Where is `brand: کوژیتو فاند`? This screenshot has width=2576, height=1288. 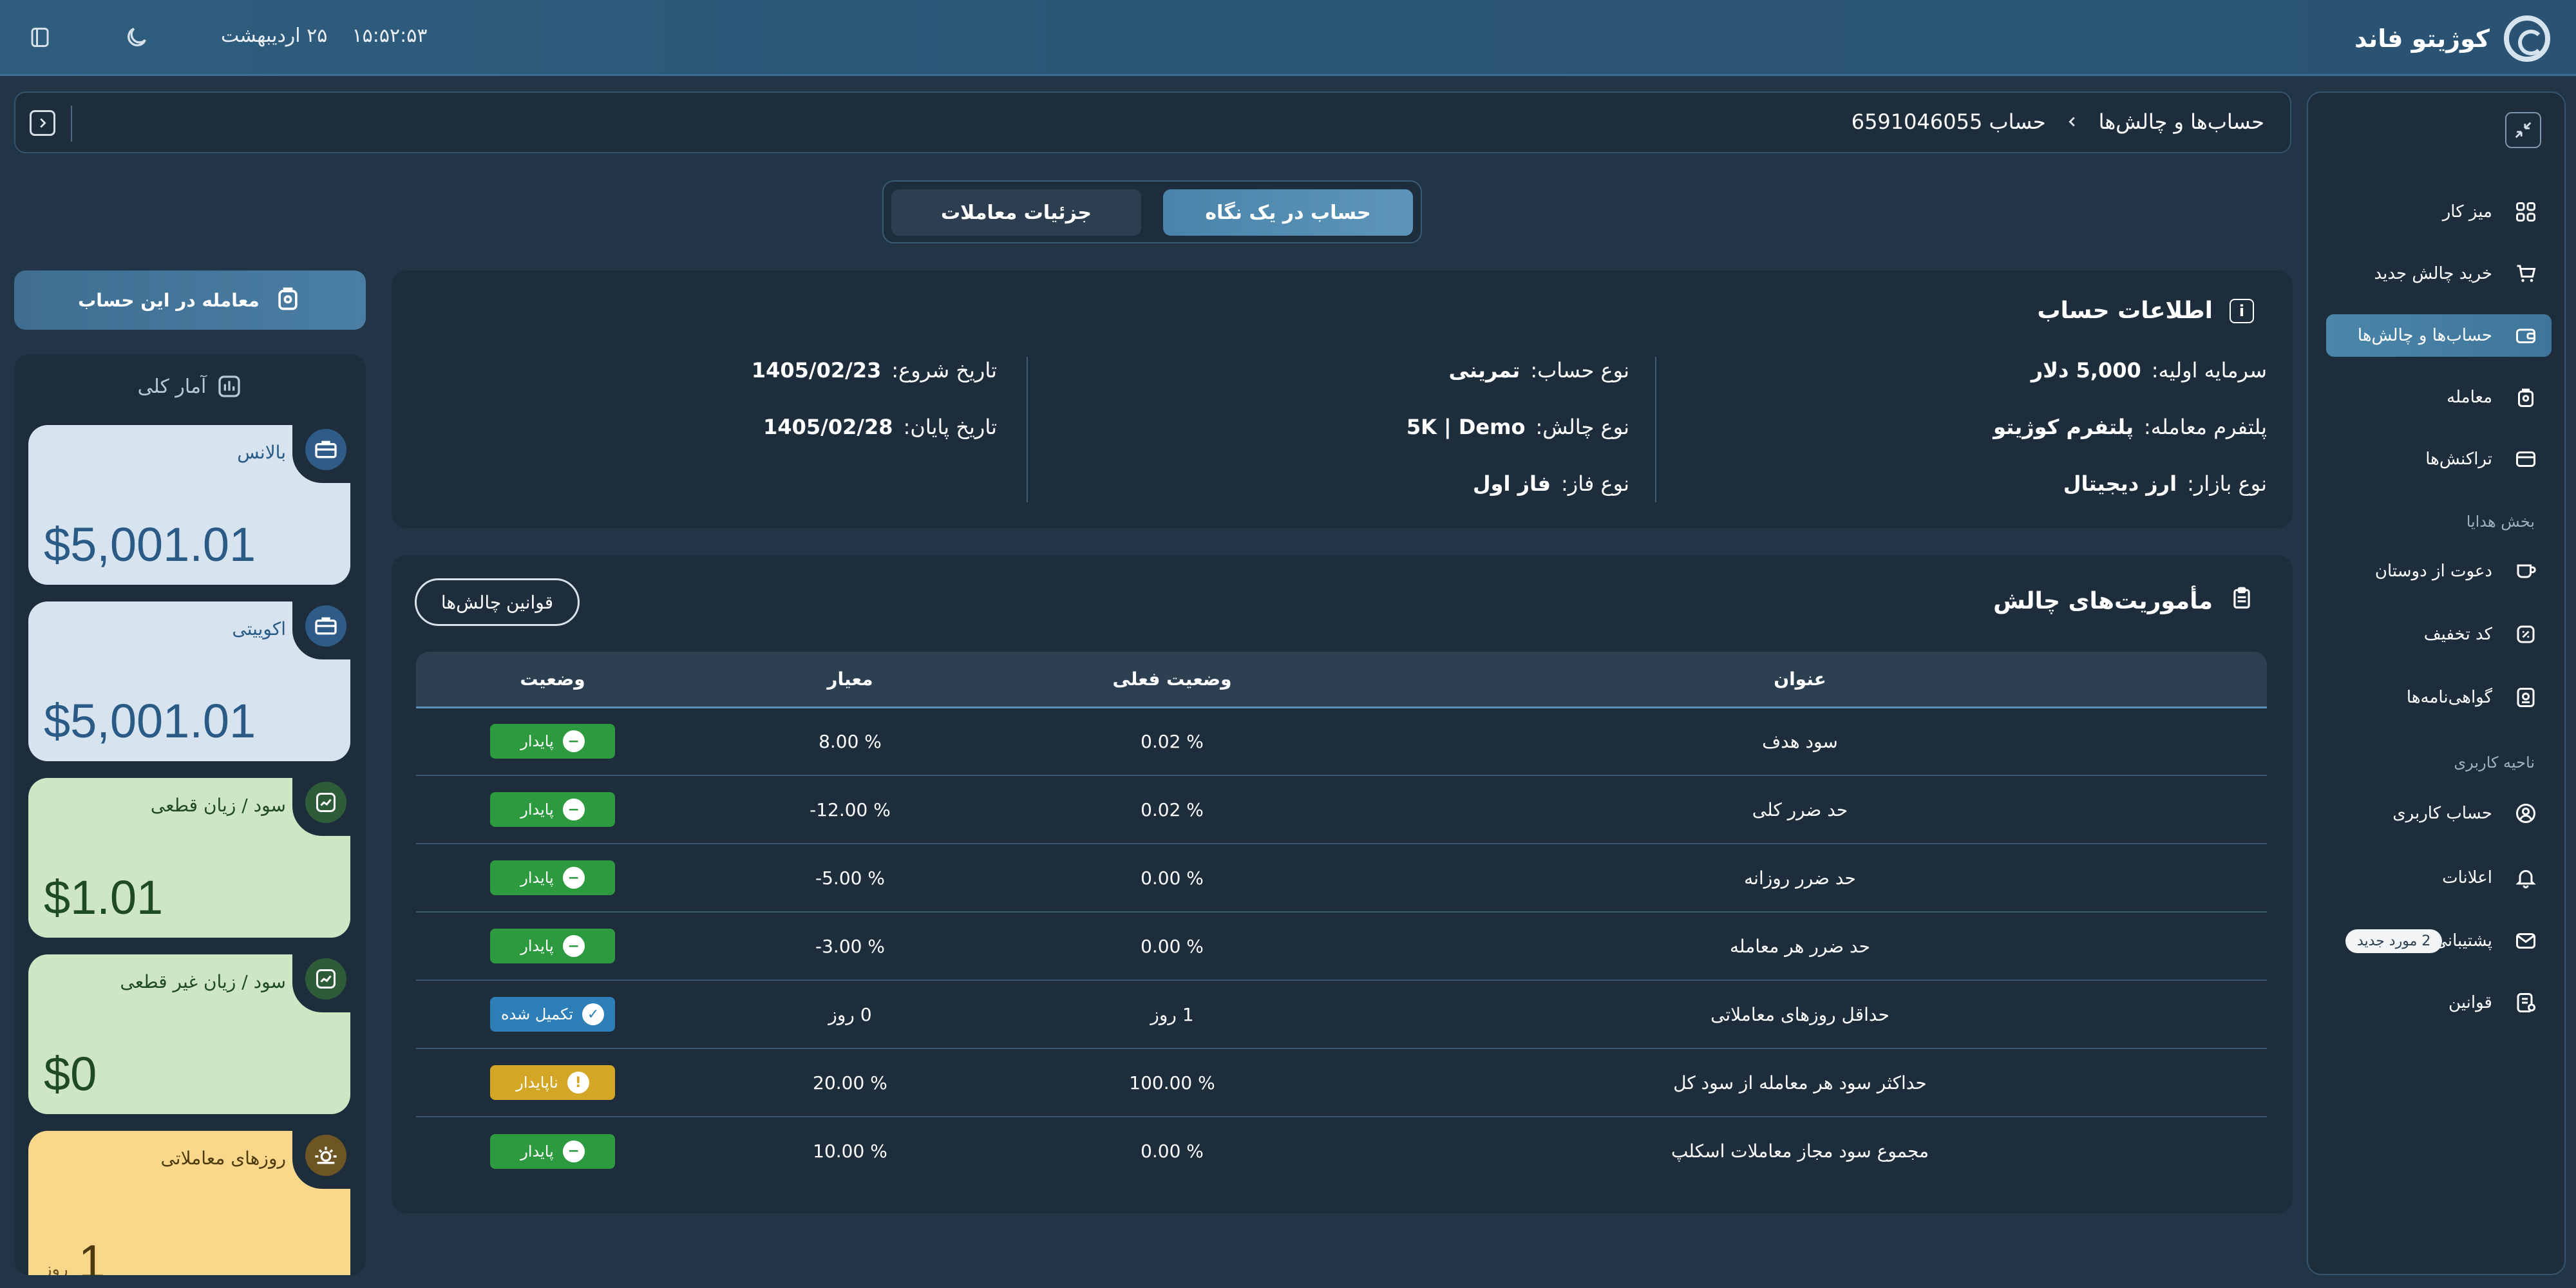 brand: کوژیتو فاند is located at coordinates (2452, 38).